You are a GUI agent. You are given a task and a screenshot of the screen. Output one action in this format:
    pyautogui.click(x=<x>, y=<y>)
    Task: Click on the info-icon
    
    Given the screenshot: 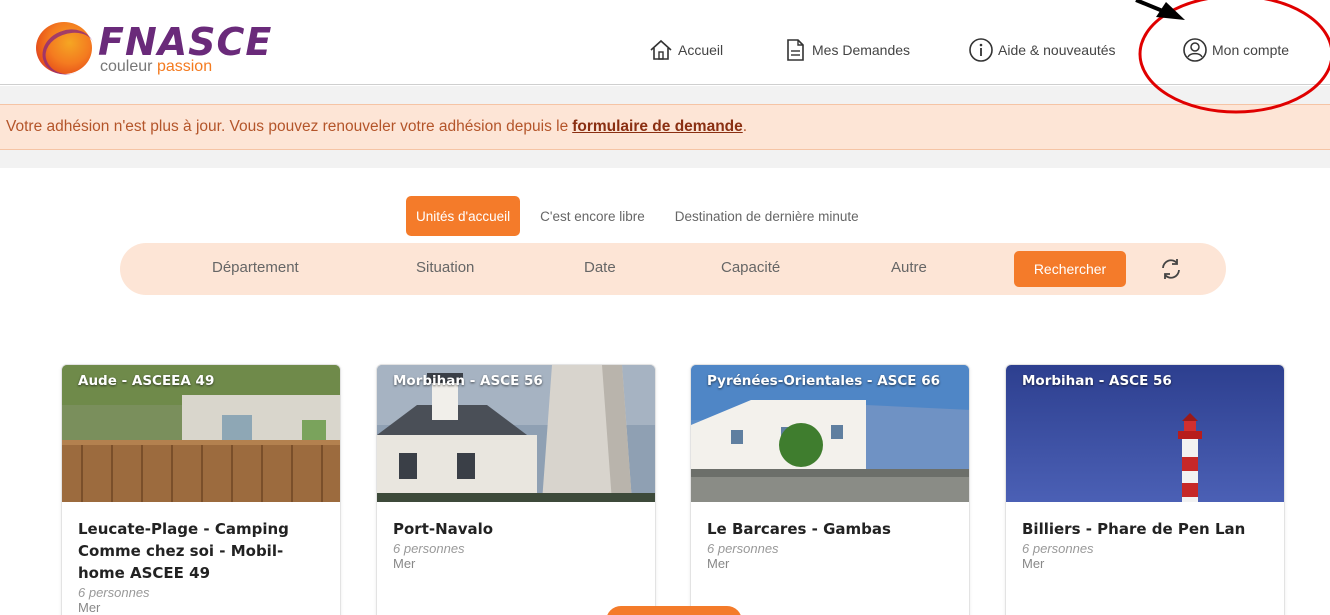 What is the action you would take?
    pyautogui.click(x=981, y=50)
    